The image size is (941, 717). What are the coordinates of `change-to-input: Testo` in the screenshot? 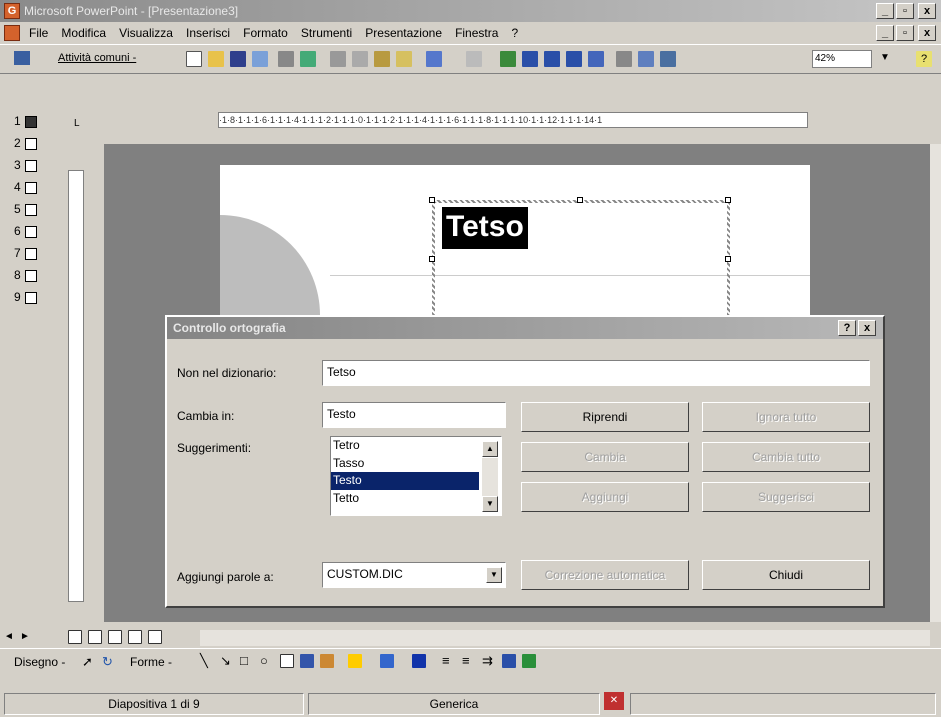 It's located at (414, 415).